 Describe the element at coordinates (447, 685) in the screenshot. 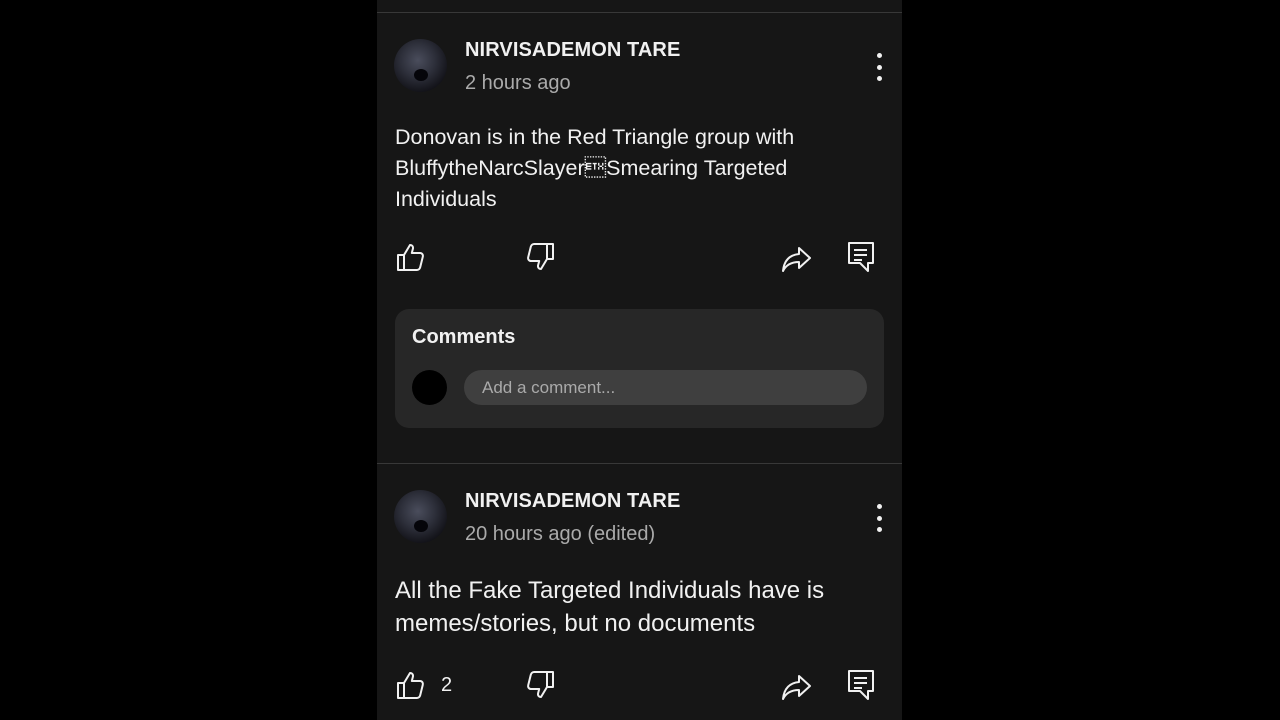

I see `like-count: 2` at that location.